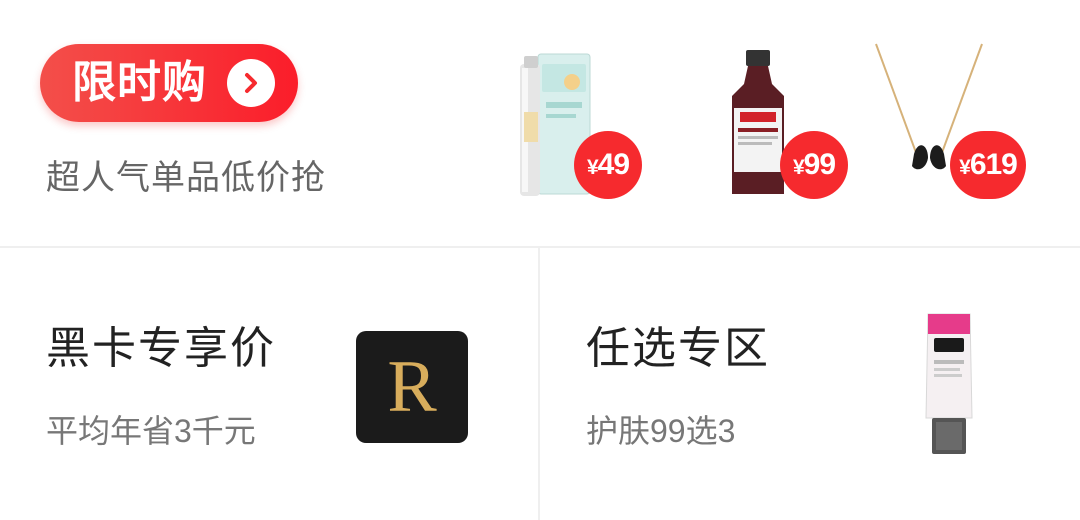  I want to click on price-badge: ¥619, so click(988, 165).